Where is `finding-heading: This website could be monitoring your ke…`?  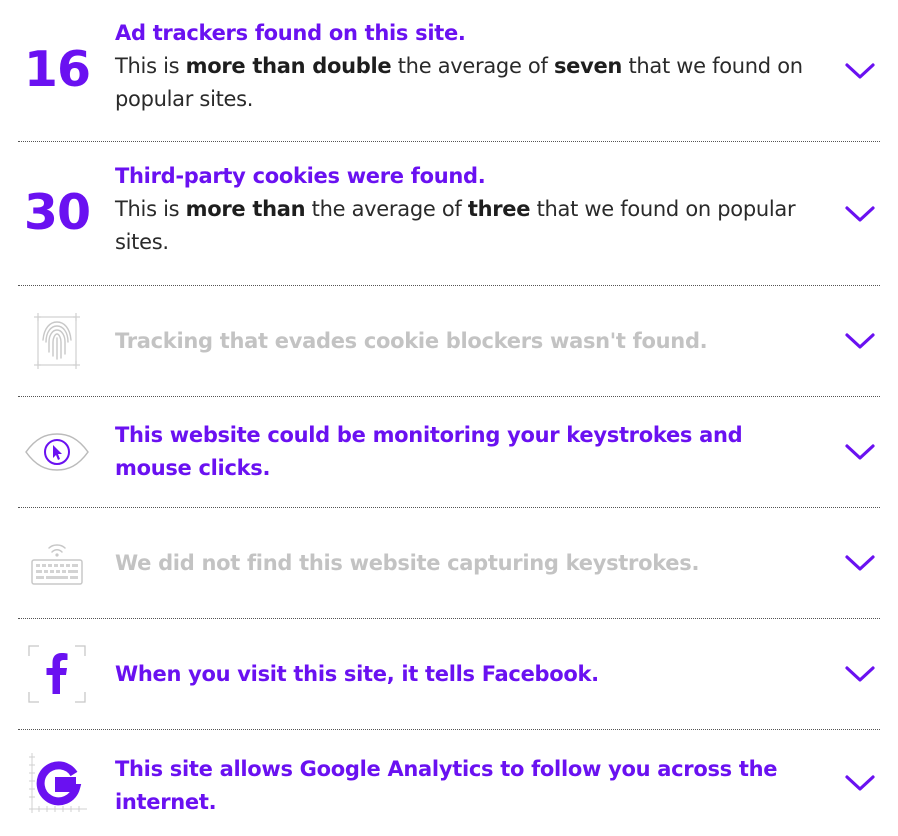
finding-heading: This website could be monitoring your ke… is located at coordinates (429, 451).